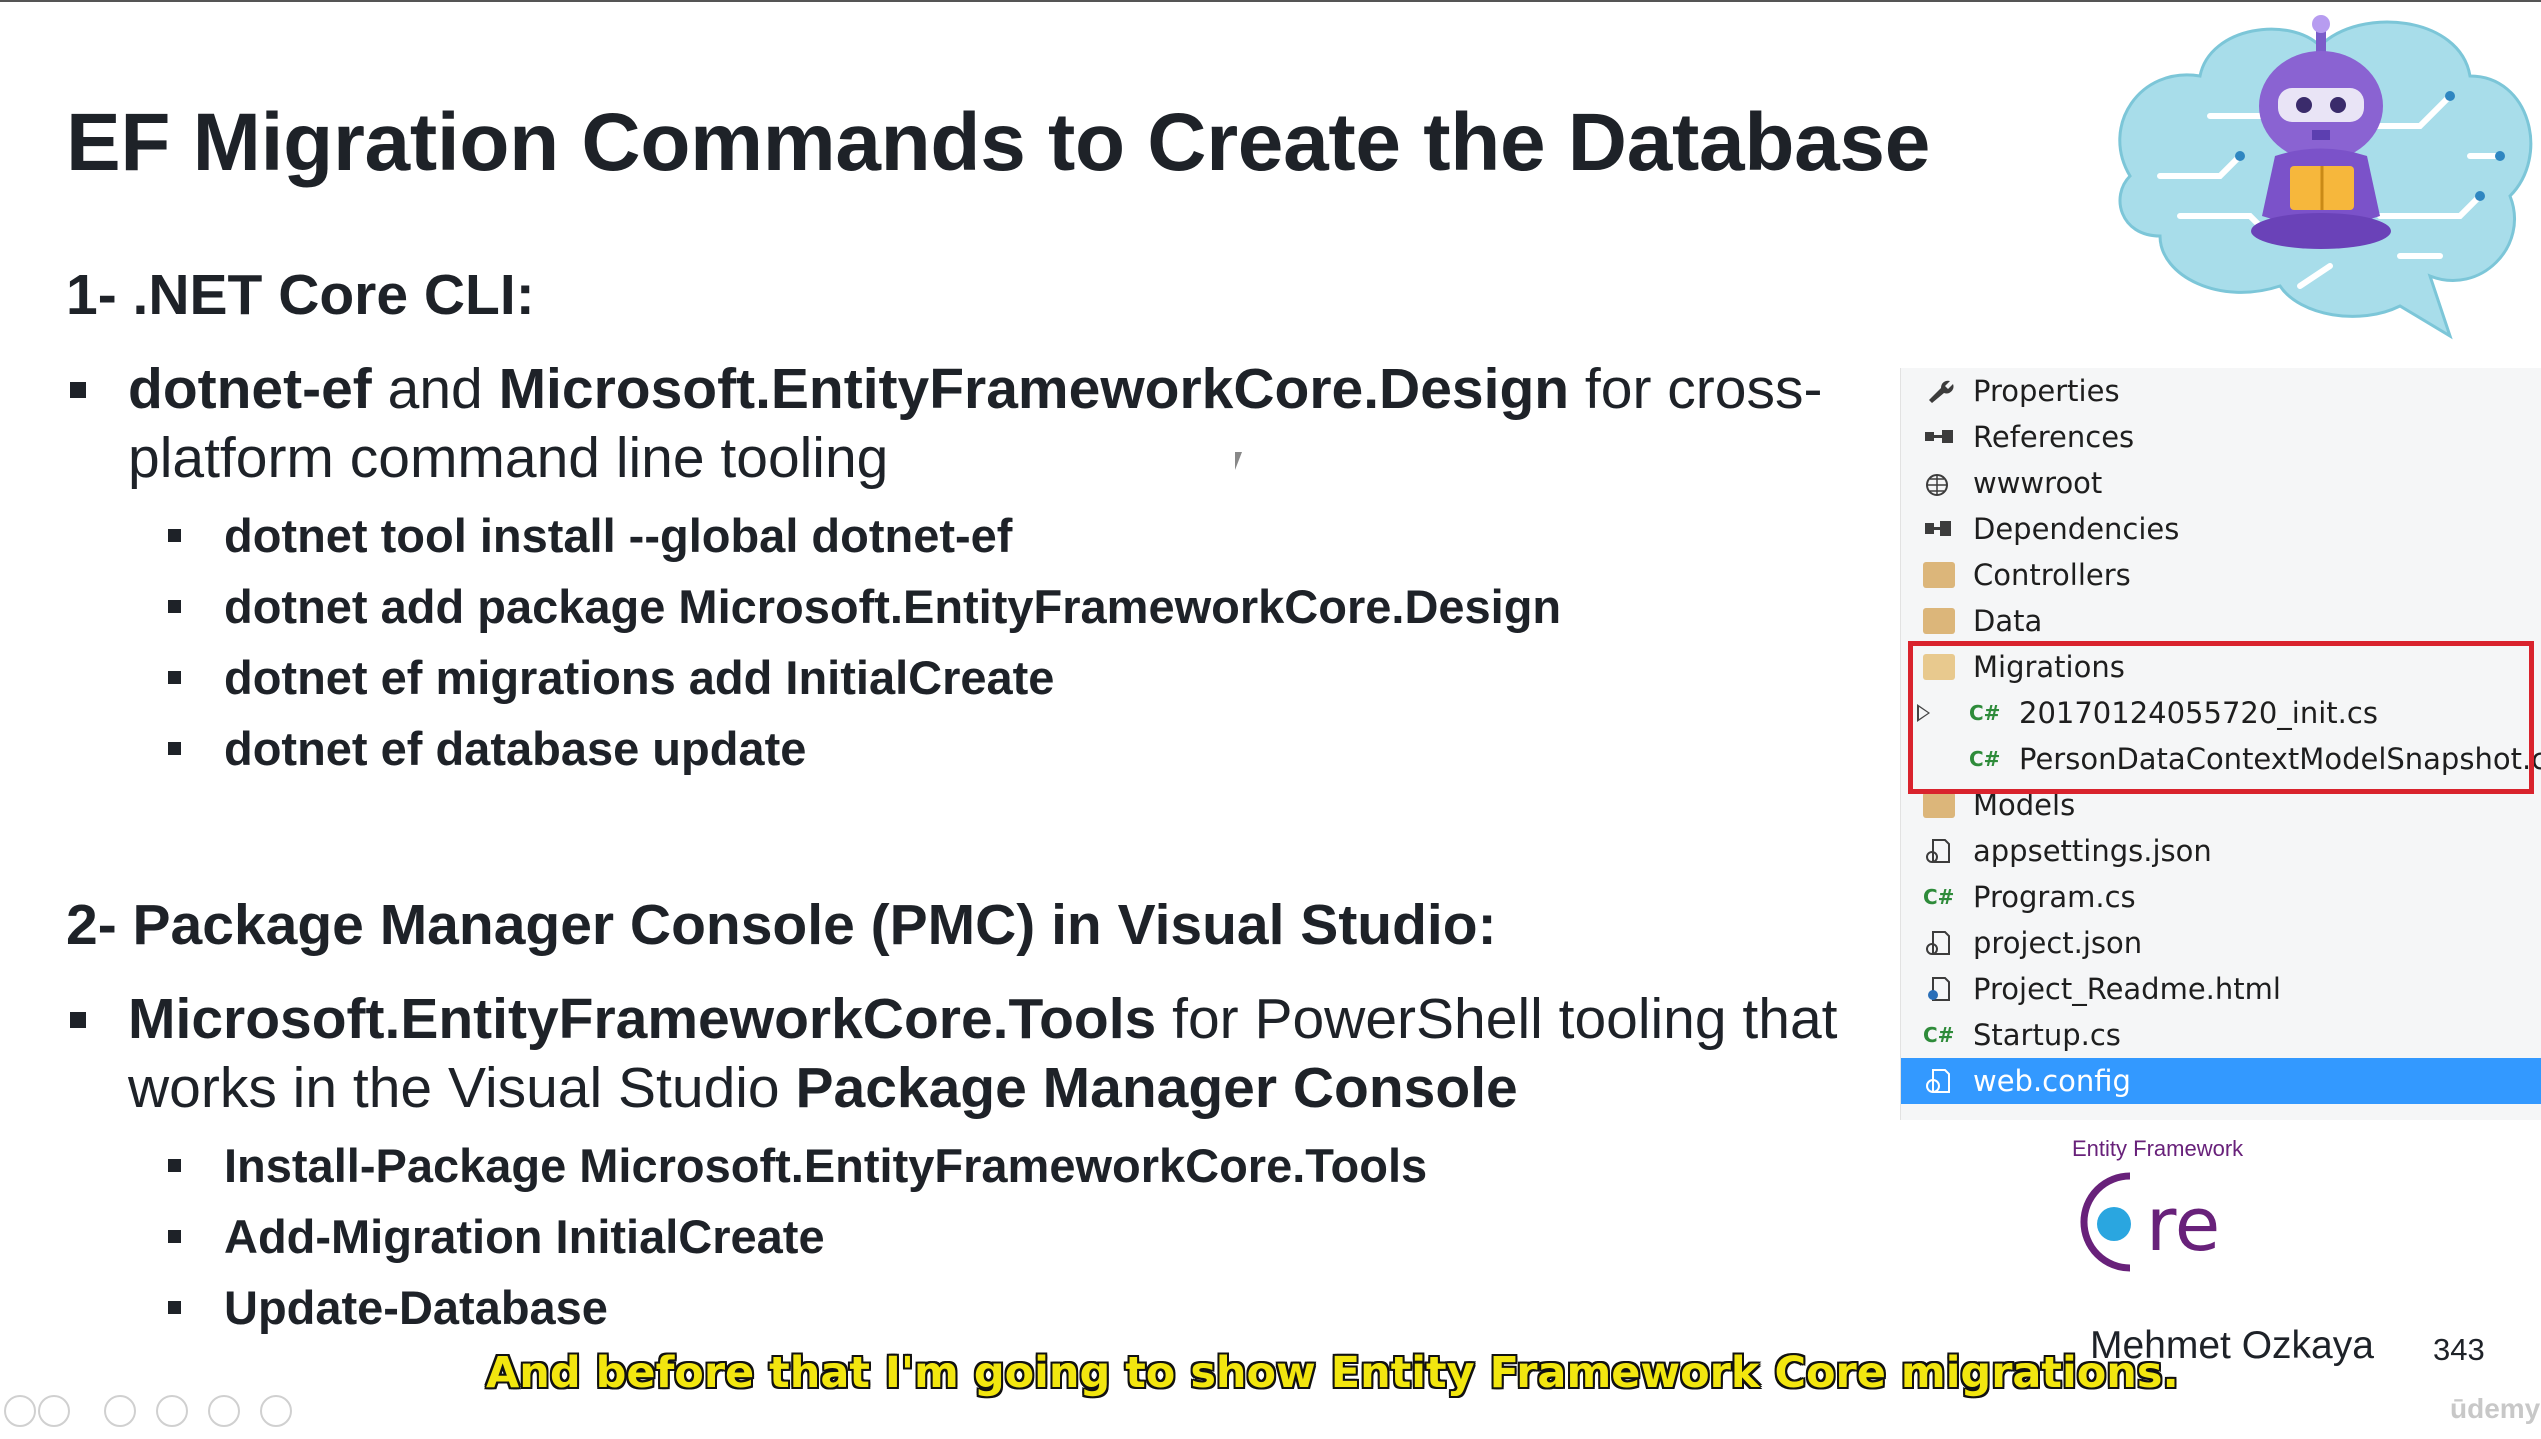  I want to click on dependencies-icon, so click(1938, 528).